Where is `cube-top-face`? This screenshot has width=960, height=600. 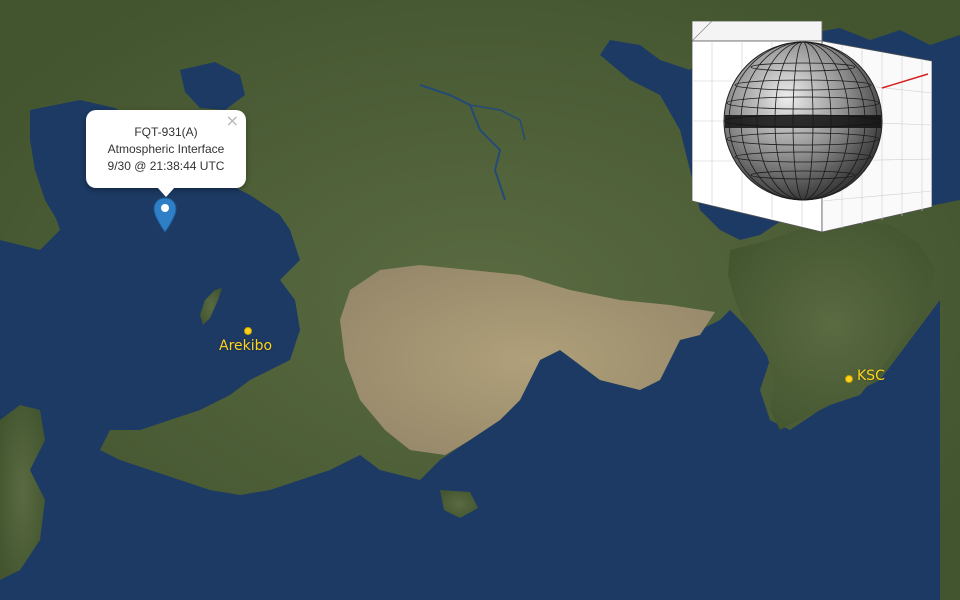
cube-top-face is located at coordinates (757, 31).